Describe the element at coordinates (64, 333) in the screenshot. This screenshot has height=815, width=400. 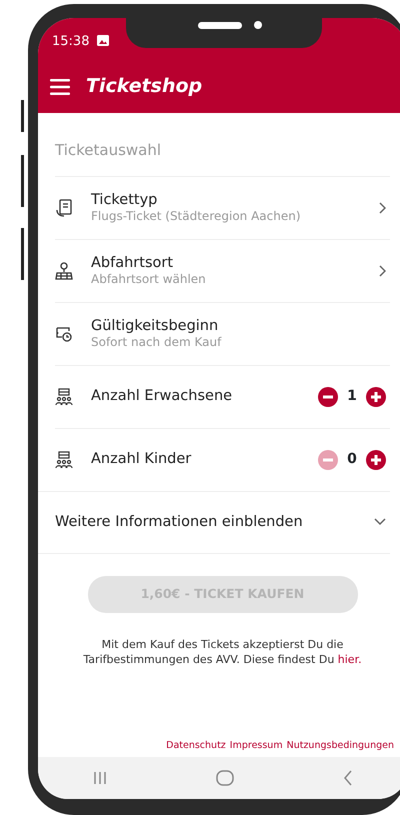
I see `ticket-clock-icon` at that location.